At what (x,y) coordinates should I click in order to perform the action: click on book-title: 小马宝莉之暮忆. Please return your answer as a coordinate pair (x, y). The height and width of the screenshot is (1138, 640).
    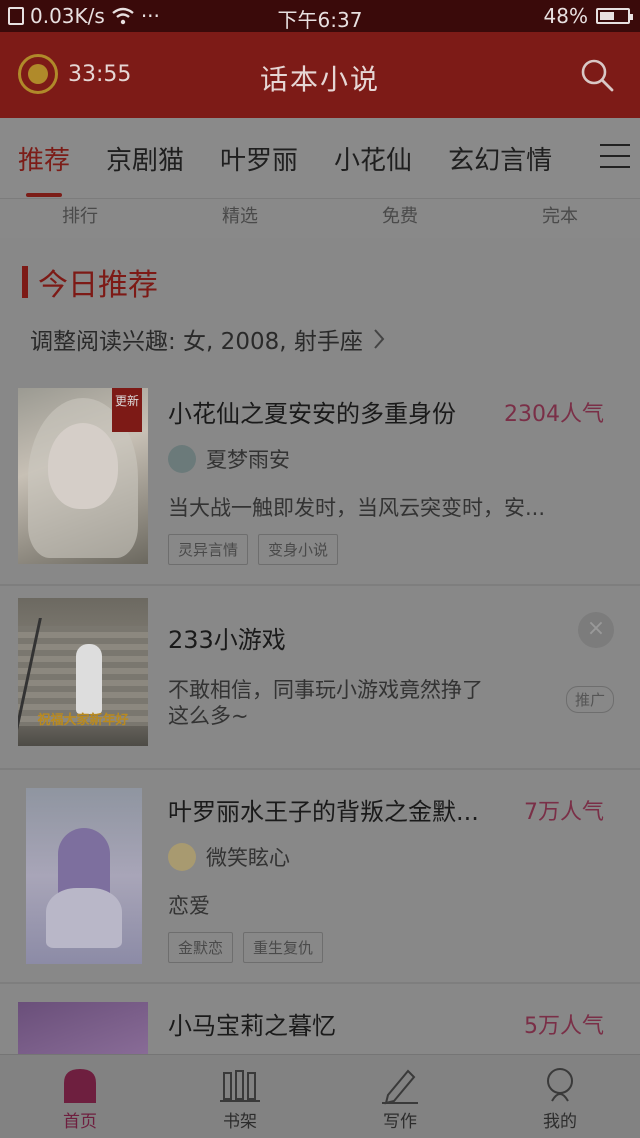
    Looking at the image, I should click on (252, 1023).